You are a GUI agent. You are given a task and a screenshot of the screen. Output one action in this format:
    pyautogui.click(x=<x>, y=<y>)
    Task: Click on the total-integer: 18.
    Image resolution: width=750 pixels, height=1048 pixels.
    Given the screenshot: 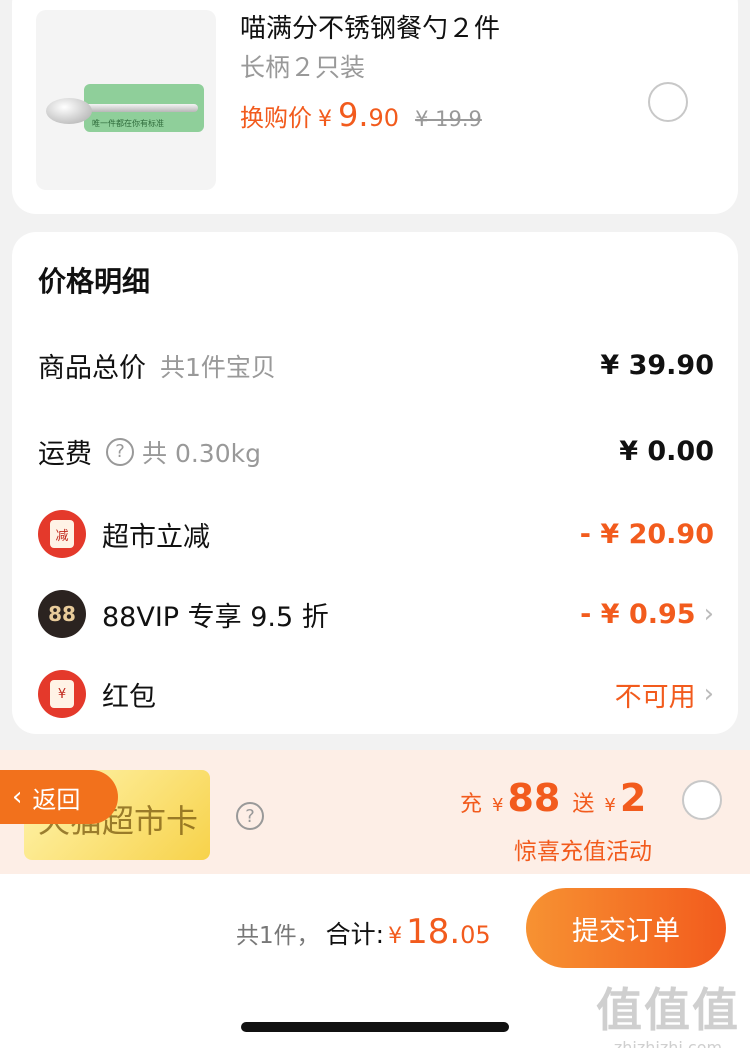 What is the action you would take?
    pyautogui.click(x=433, y=932)
    